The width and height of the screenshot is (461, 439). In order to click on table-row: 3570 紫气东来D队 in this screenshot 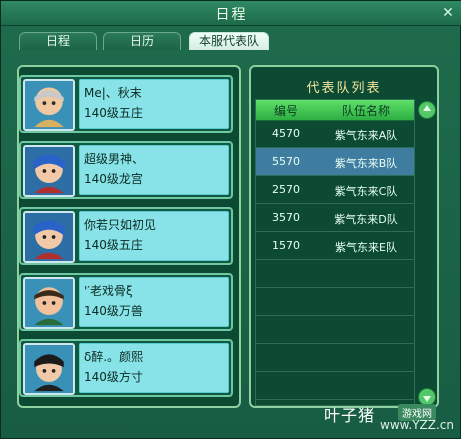, I will do `click(335, 218)`.